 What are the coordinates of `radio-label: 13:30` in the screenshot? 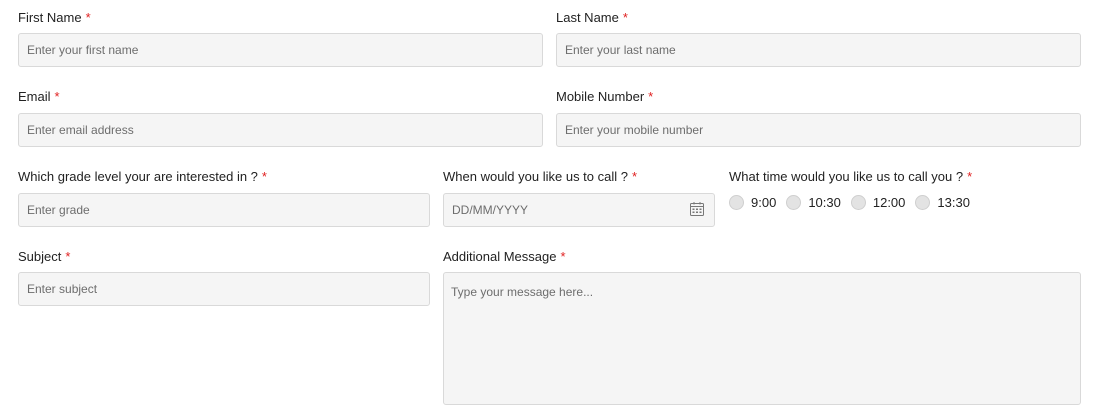 It's located at (953, 202).